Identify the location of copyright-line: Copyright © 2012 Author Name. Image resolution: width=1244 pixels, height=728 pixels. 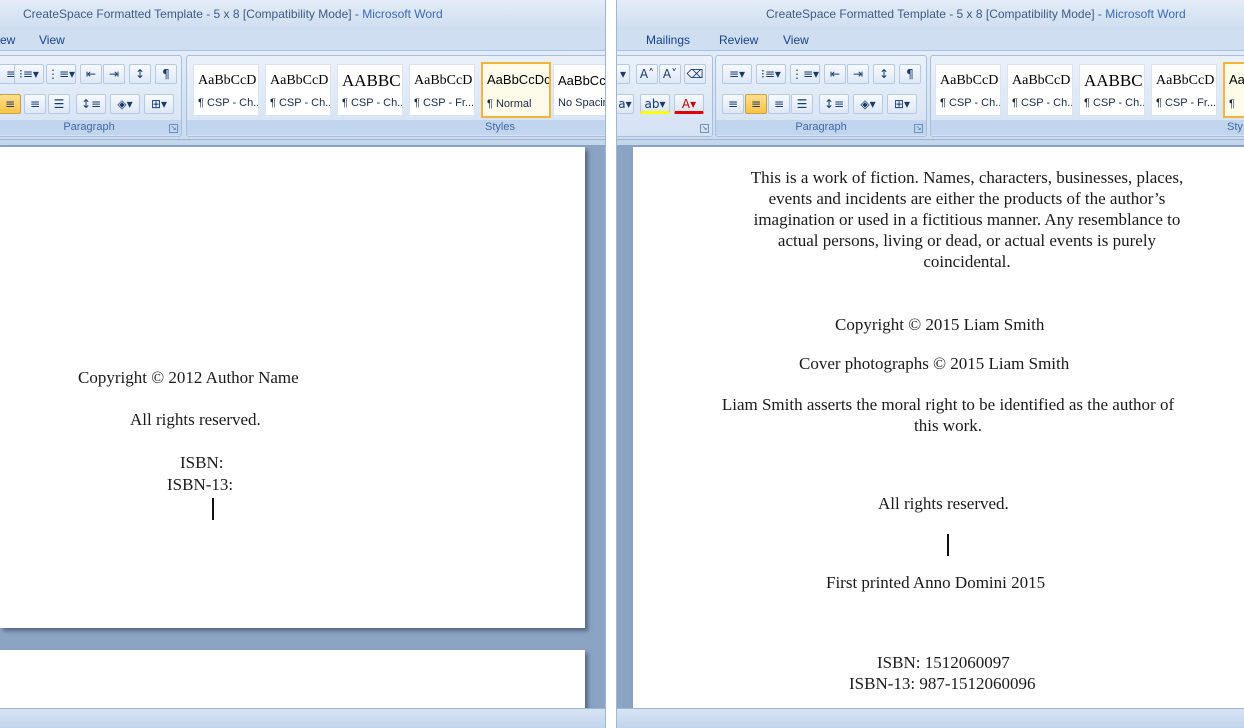
(188, 377).